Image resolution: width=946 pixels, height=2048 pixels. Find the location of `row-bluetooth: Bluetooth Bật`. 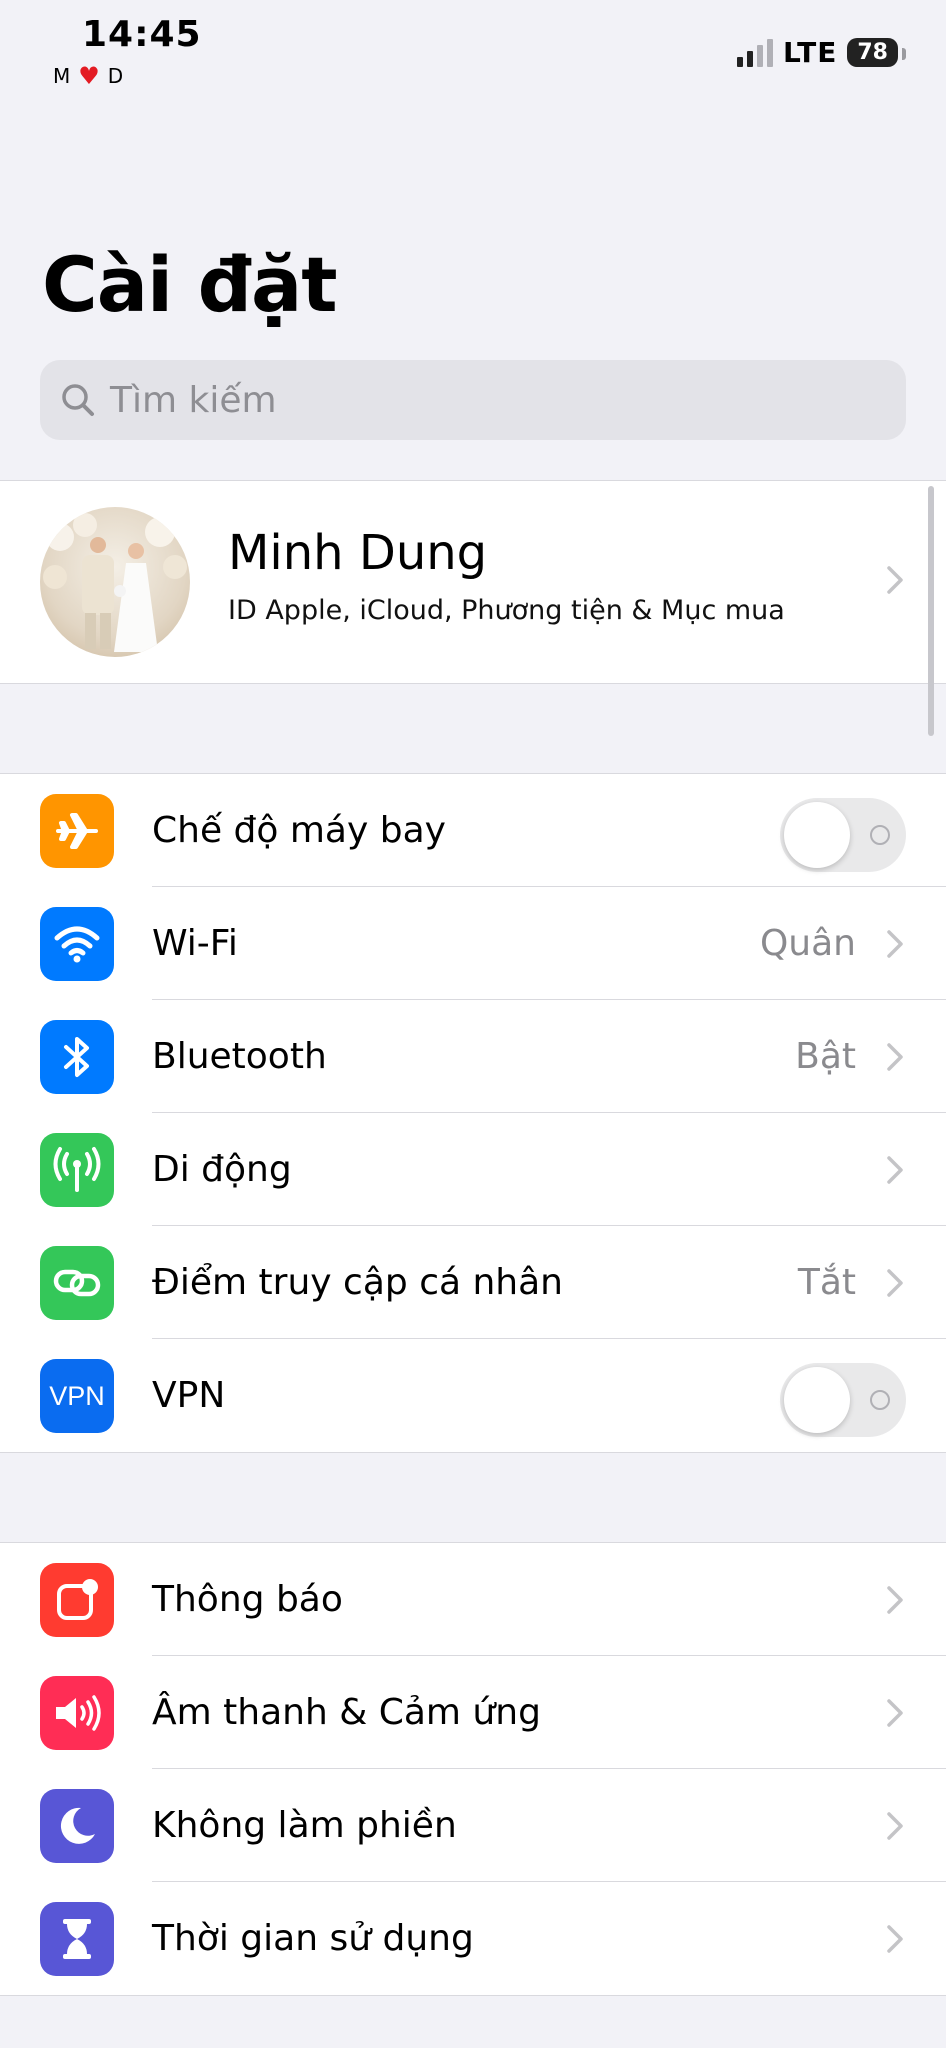

row-bluetooth: Bluetooth Bật is located at coordinates (473, 1056).